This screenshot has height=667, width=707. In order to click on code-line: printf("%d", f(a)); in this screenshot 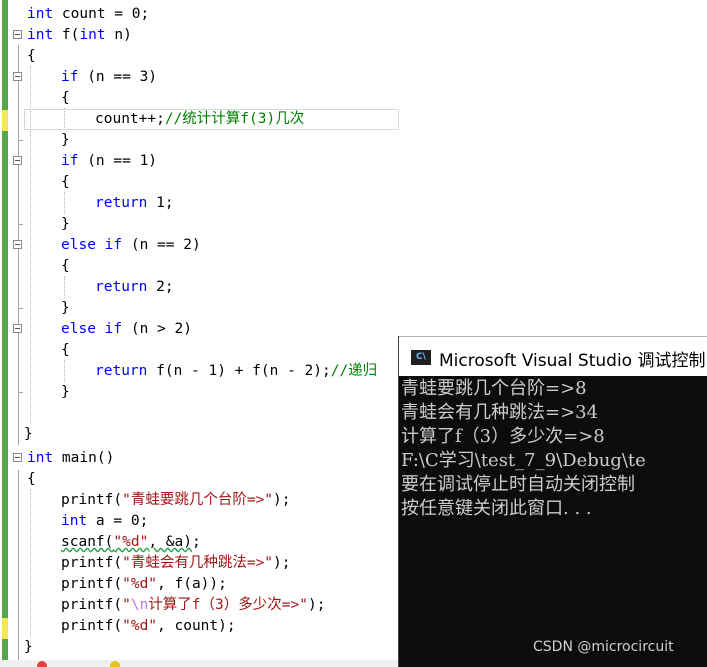, I will do `click(144, 584)`.